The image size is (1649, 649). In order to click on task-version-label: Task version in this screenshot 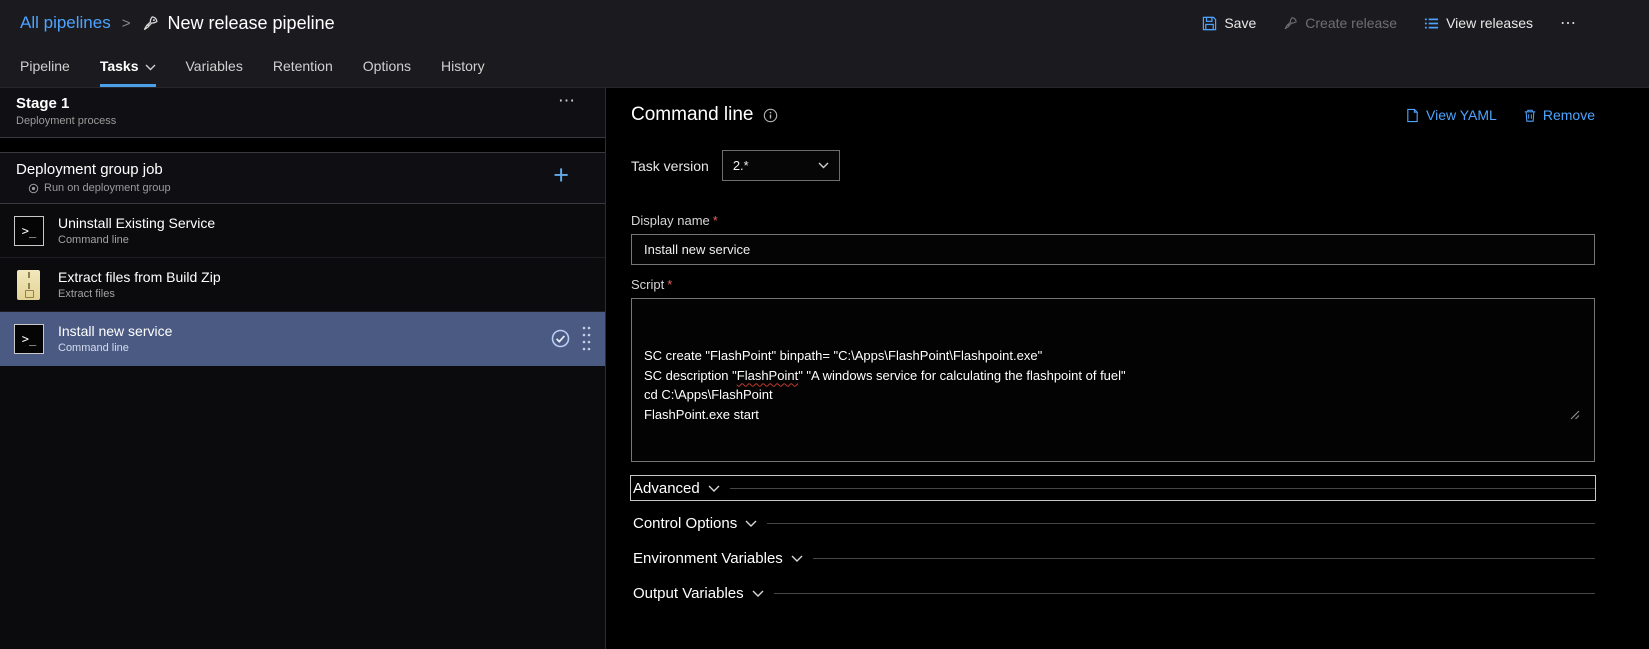, I will do `click(670, 165)`.